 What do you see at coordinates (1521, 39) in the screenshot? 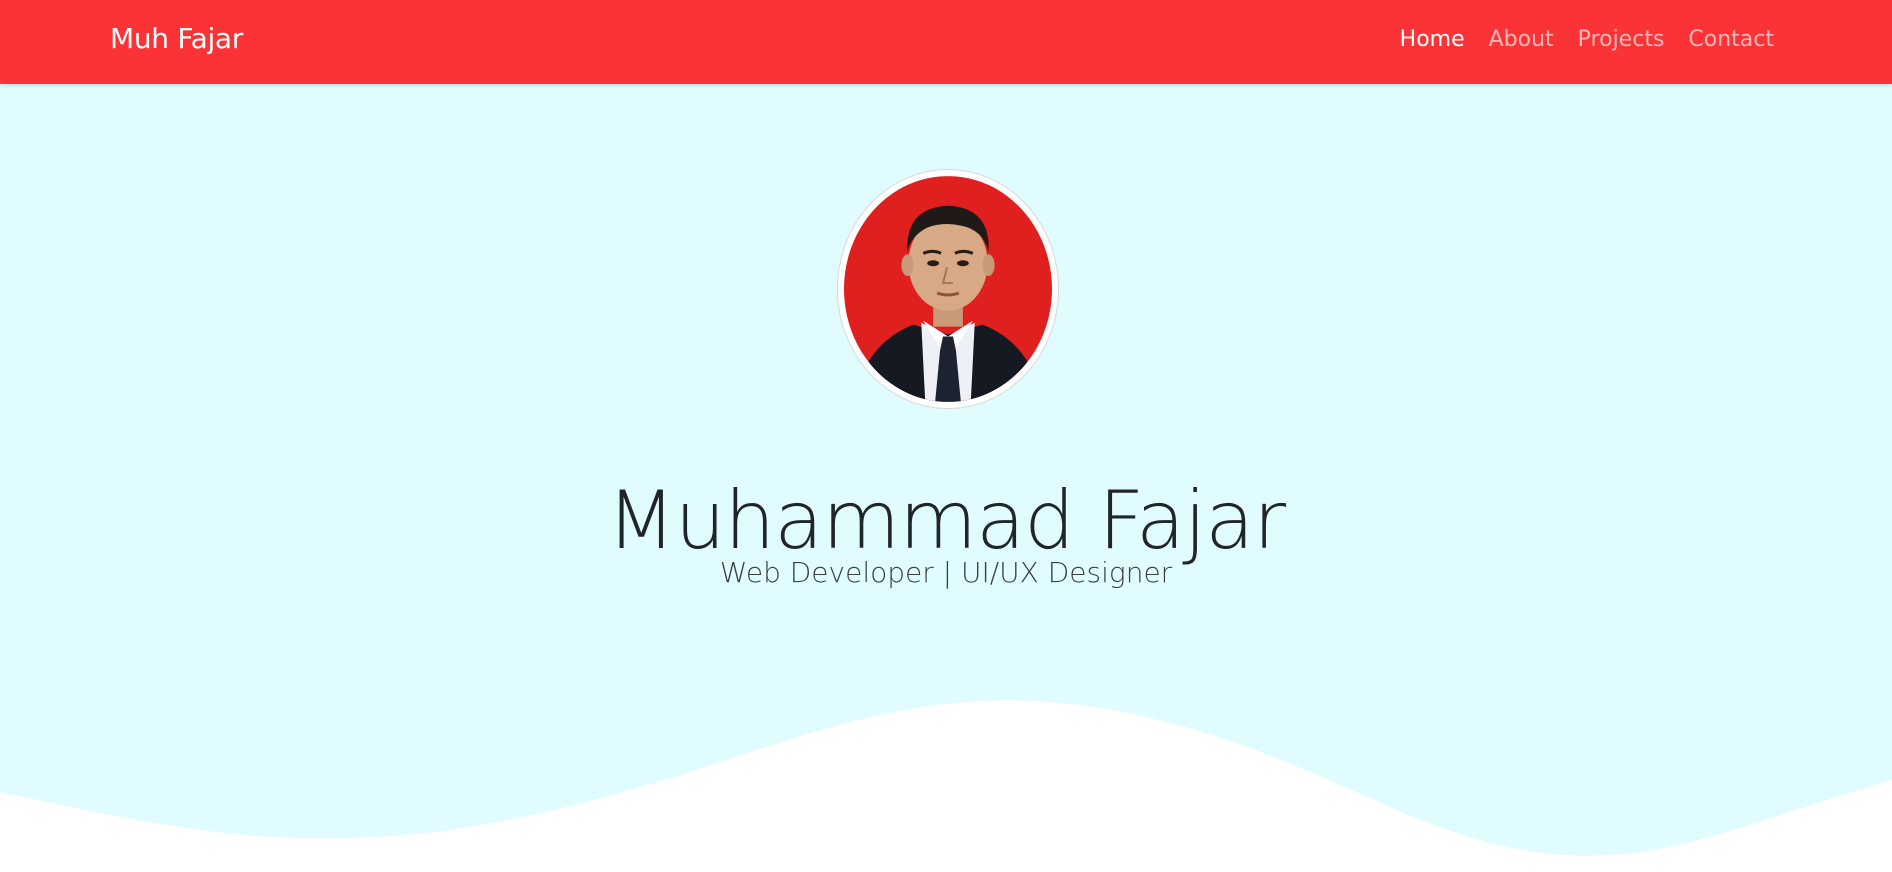
I see `nav-about-link: About` at bounding box center [1521, 39].